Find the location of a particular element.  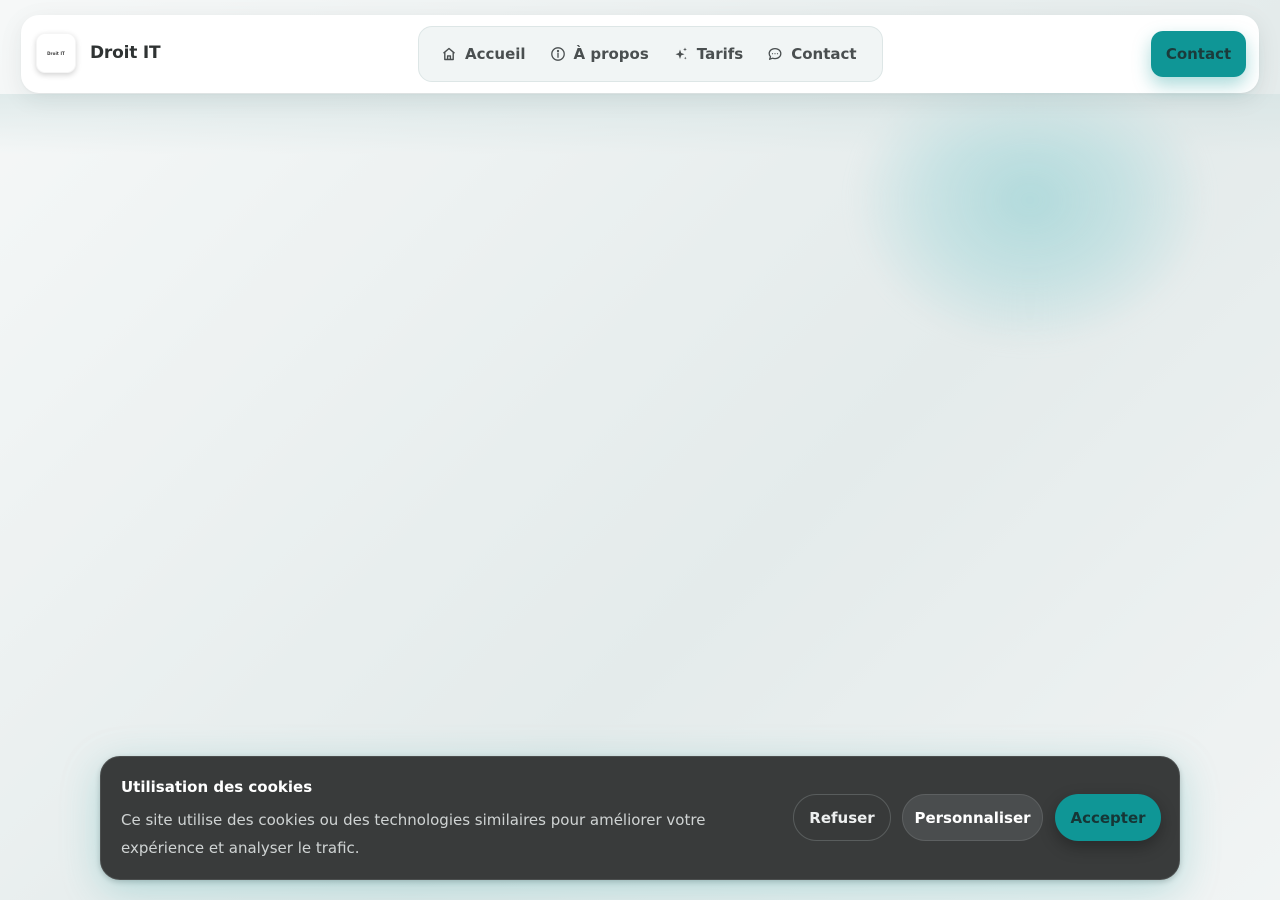

main-nav: Accueil À propos Tarifs Contact is located at coordinates (650, 54).